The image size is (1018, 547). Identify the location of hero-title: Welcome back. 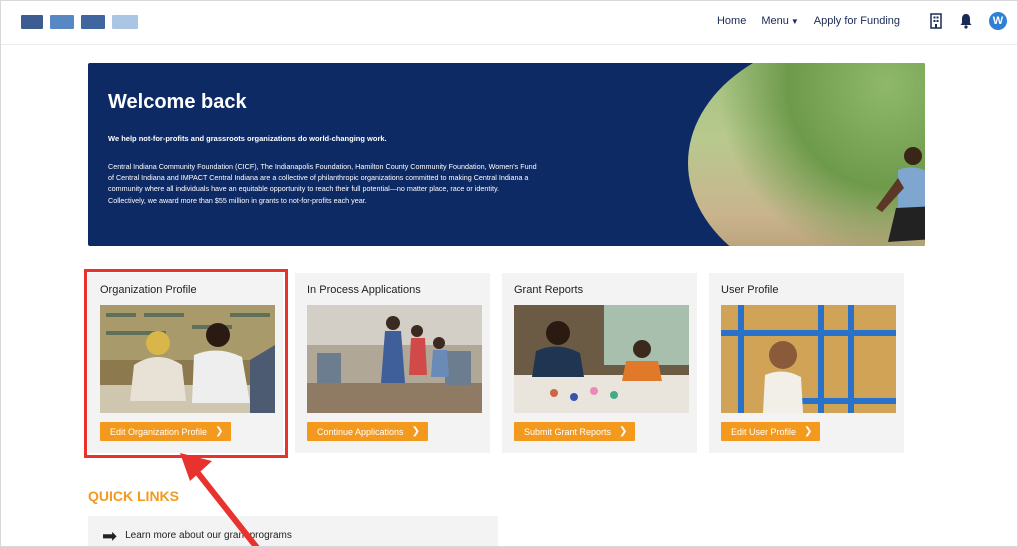
(177, 102).